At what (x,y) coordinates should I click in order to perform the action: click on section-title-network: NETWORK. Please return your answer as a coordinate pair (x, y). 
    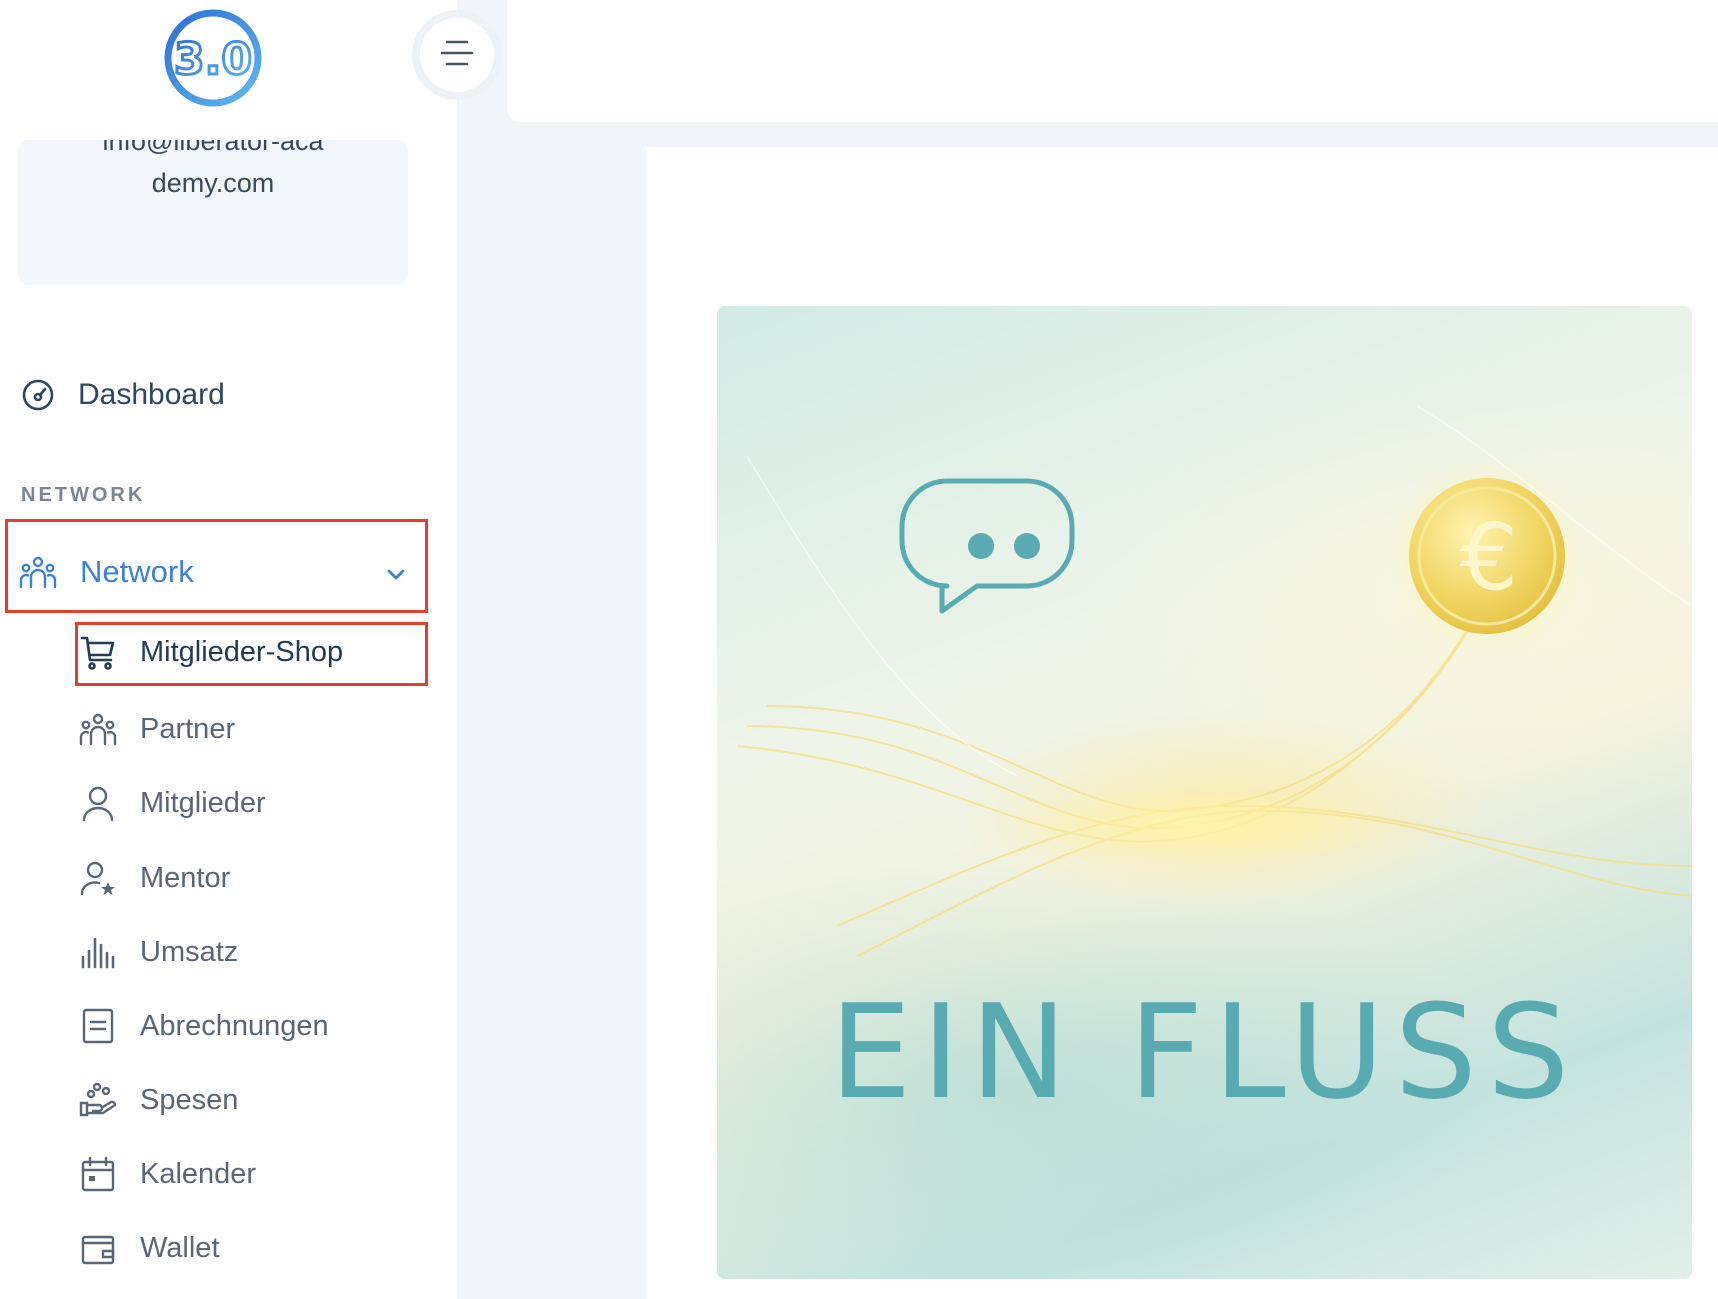
    Looking at the image, I should click on (83, 495).